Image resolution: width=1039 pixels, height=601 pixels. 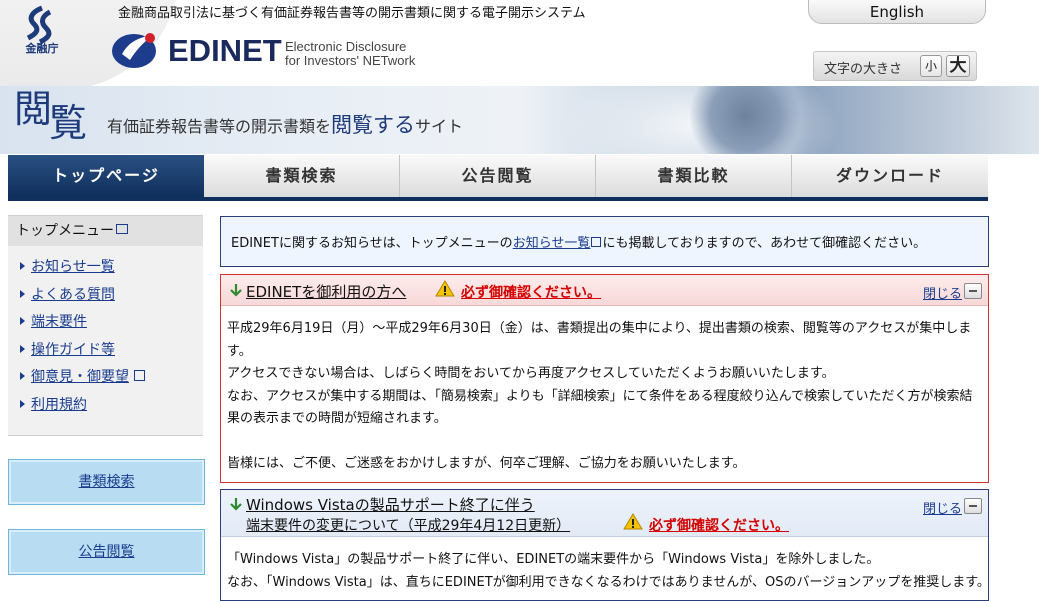 I want to click on sidebar-list: お知らせ一覧 よくある質問 端末要件 操作ガイド等 御意見・御要望 利用規約, so click(x=105, y=337).